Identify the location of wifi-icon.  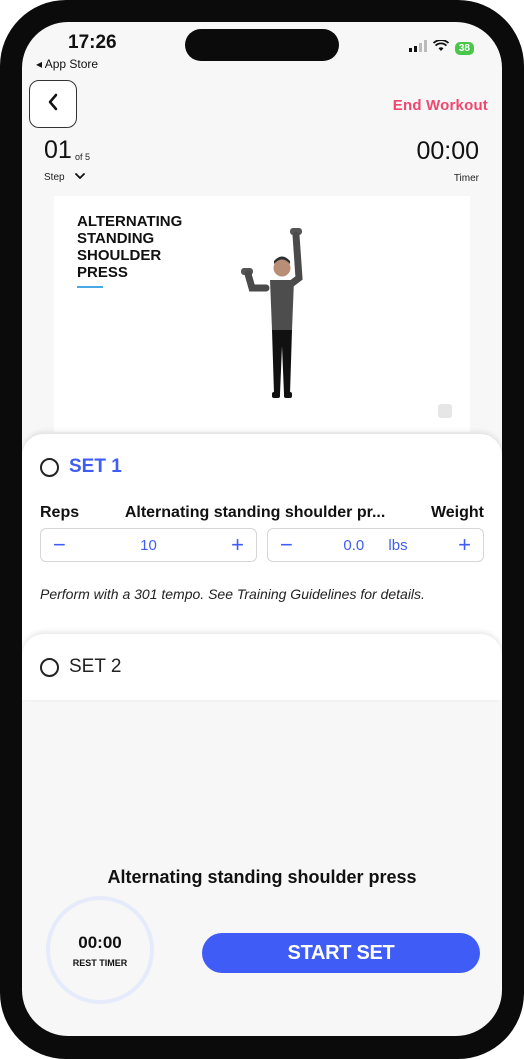
(440, 48).